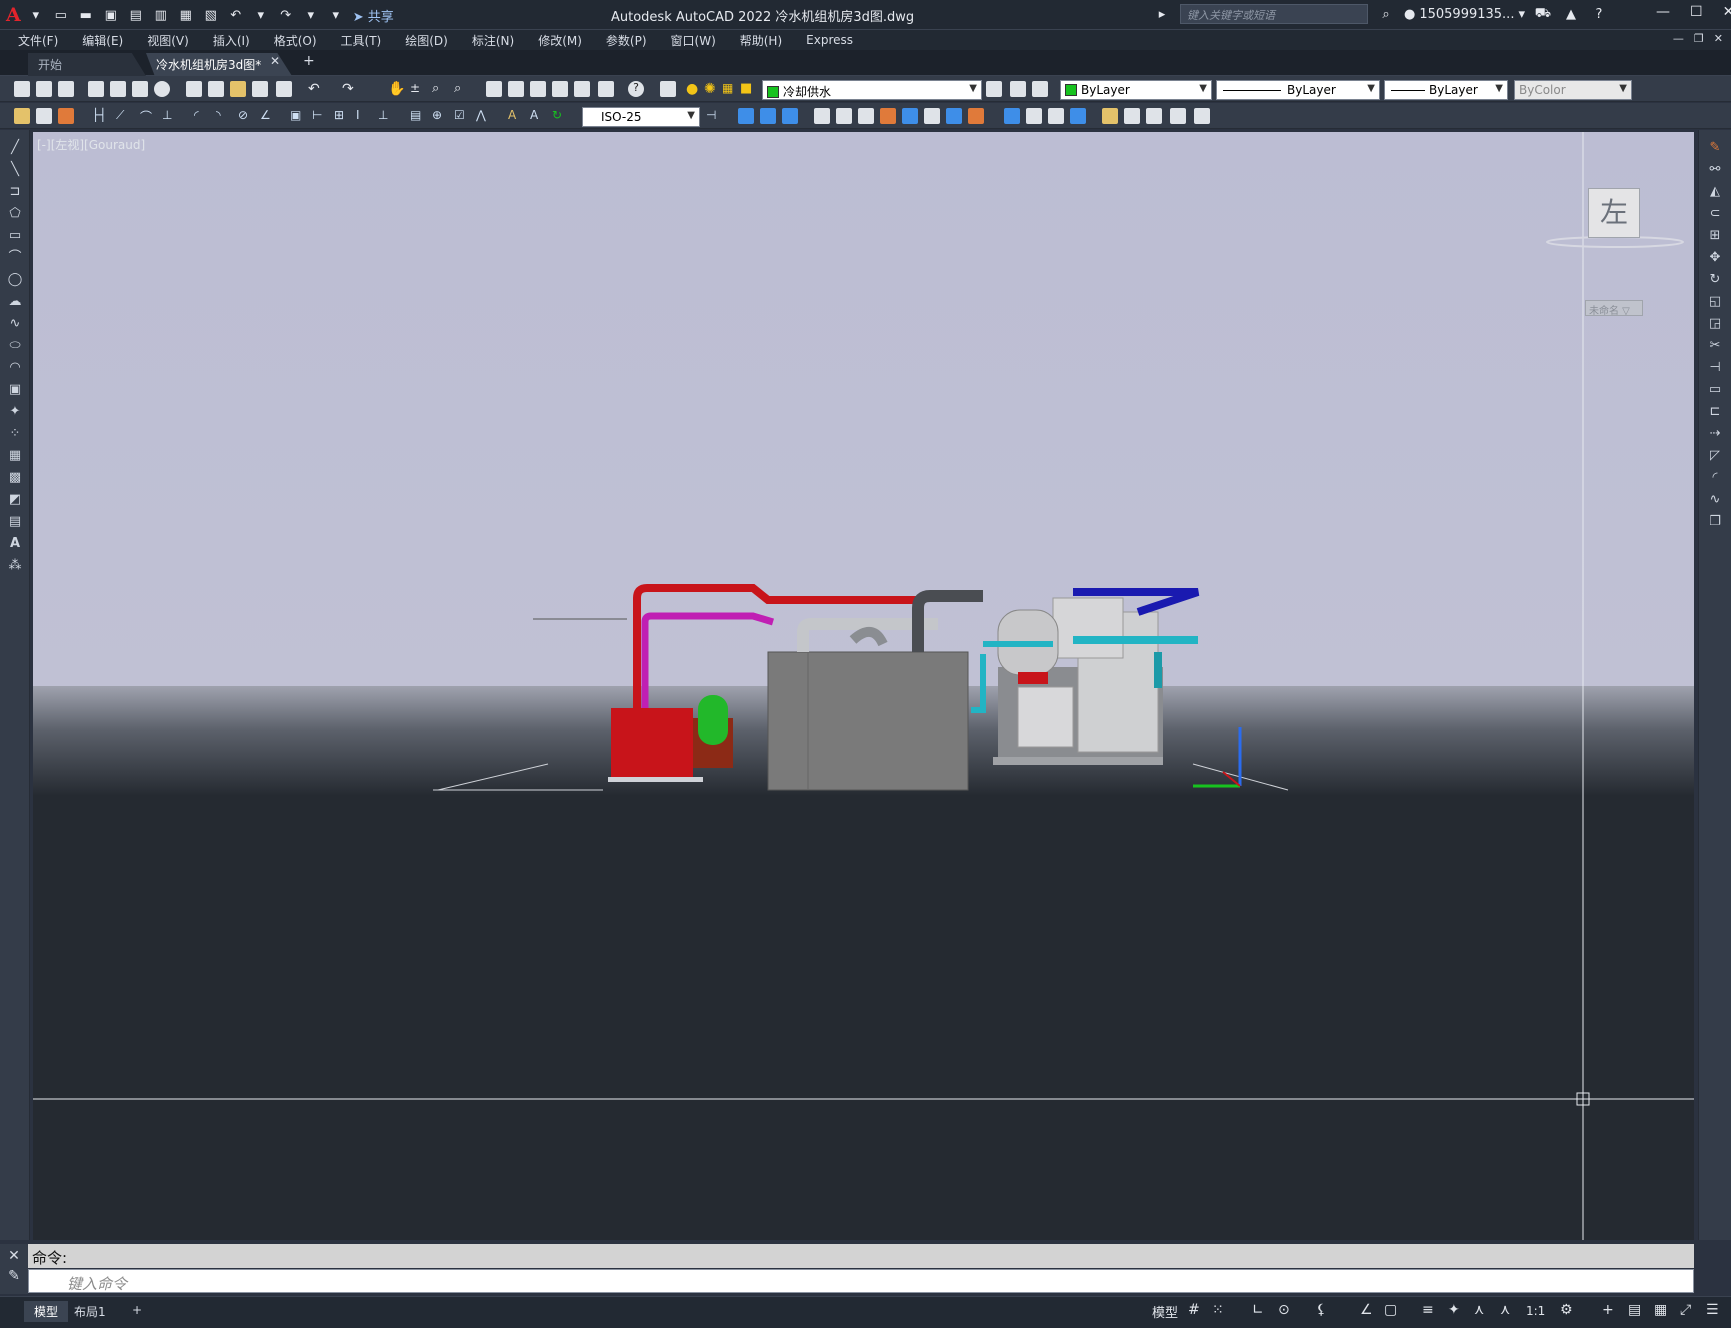 This screenshot has height=1328, width=1731. What do you see at coordinates (14, 1254) in the screenshot?
I see `command-close-icon: ✕` at bounding box center [14, 1254].